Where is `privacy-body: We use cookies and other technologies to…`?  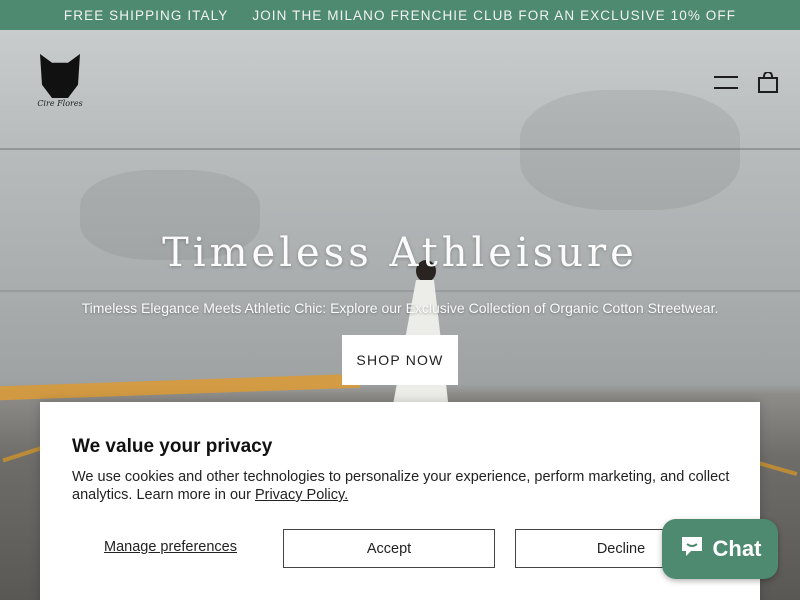 privacy-body: We use cookies and other technologies to… is located at coordinates (402, 486).